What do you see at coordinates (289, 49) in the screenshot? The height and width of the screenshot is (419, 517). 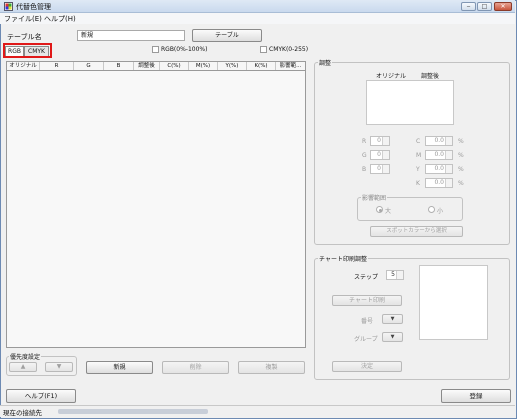 I see `cmyk-range-label: CMYK(0-255)` at bounding box center [289, 49].